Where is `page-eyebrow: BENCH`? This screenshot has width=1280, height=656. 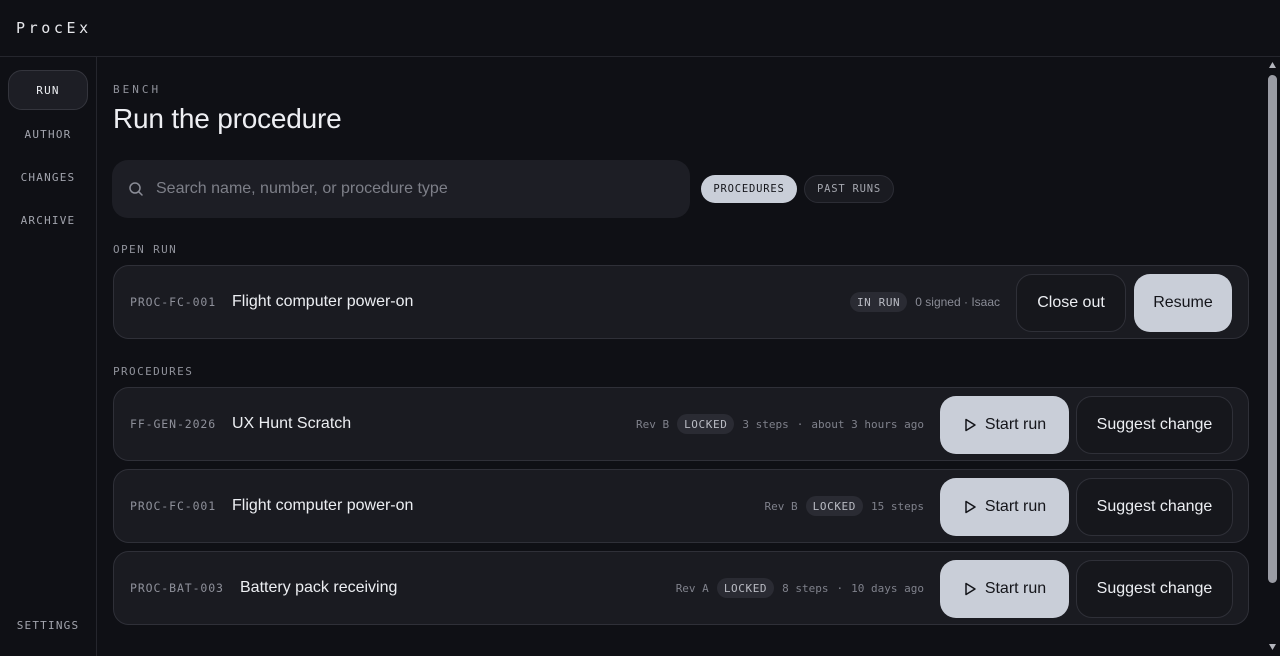
page-eyebrow: BENCH is located at coordinates (137, 89).